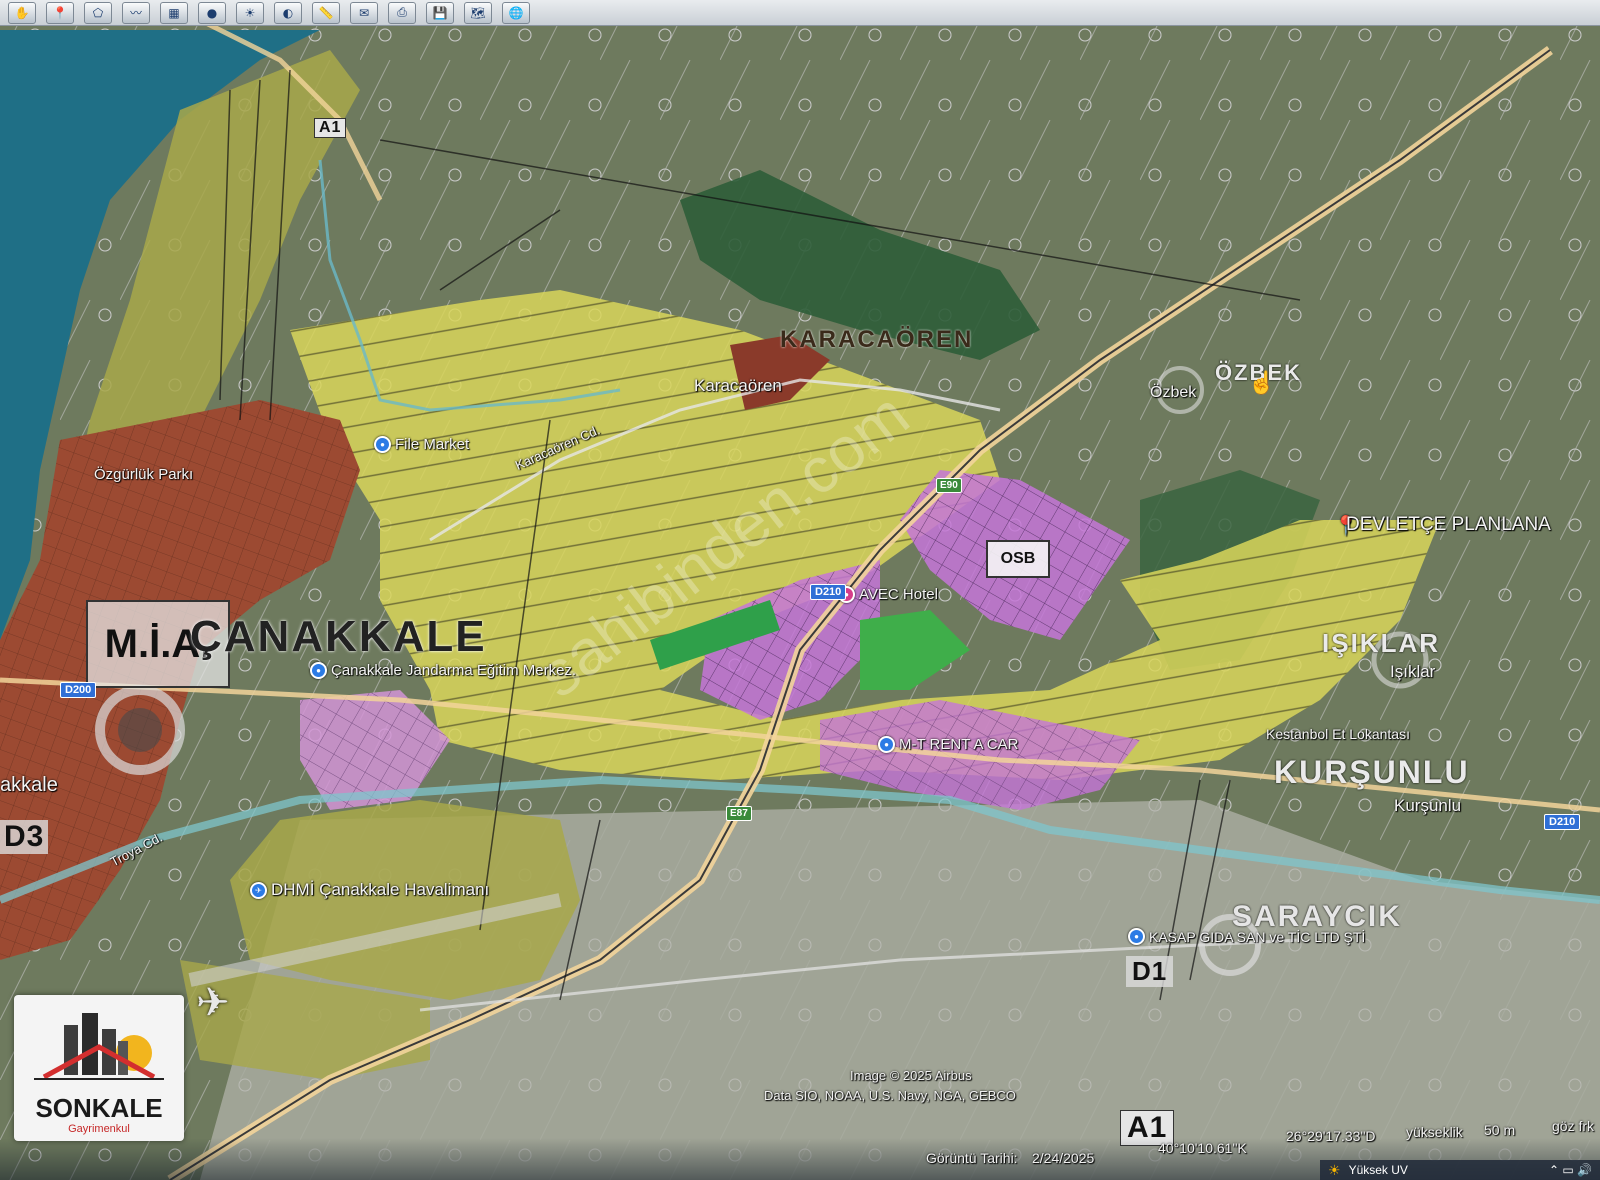  Describe the element at coordinates (1427, 806) in the screenshot. I see `label-kursunlu: Kurşunlu` at that location.